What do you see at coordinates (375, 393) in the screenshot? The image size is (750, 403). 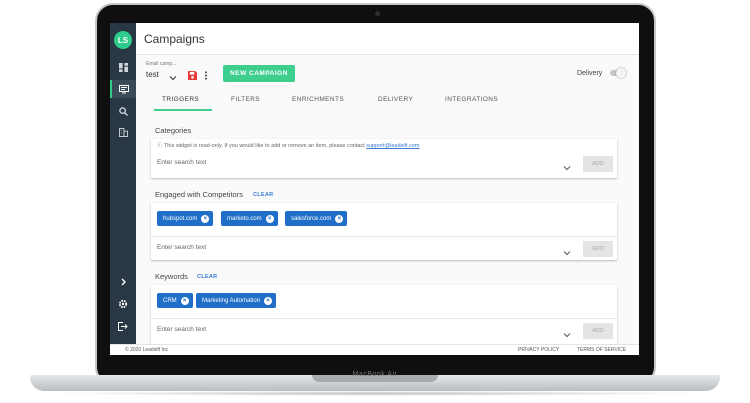 I see `laptop-shadow` at bounding box center [375, 393].